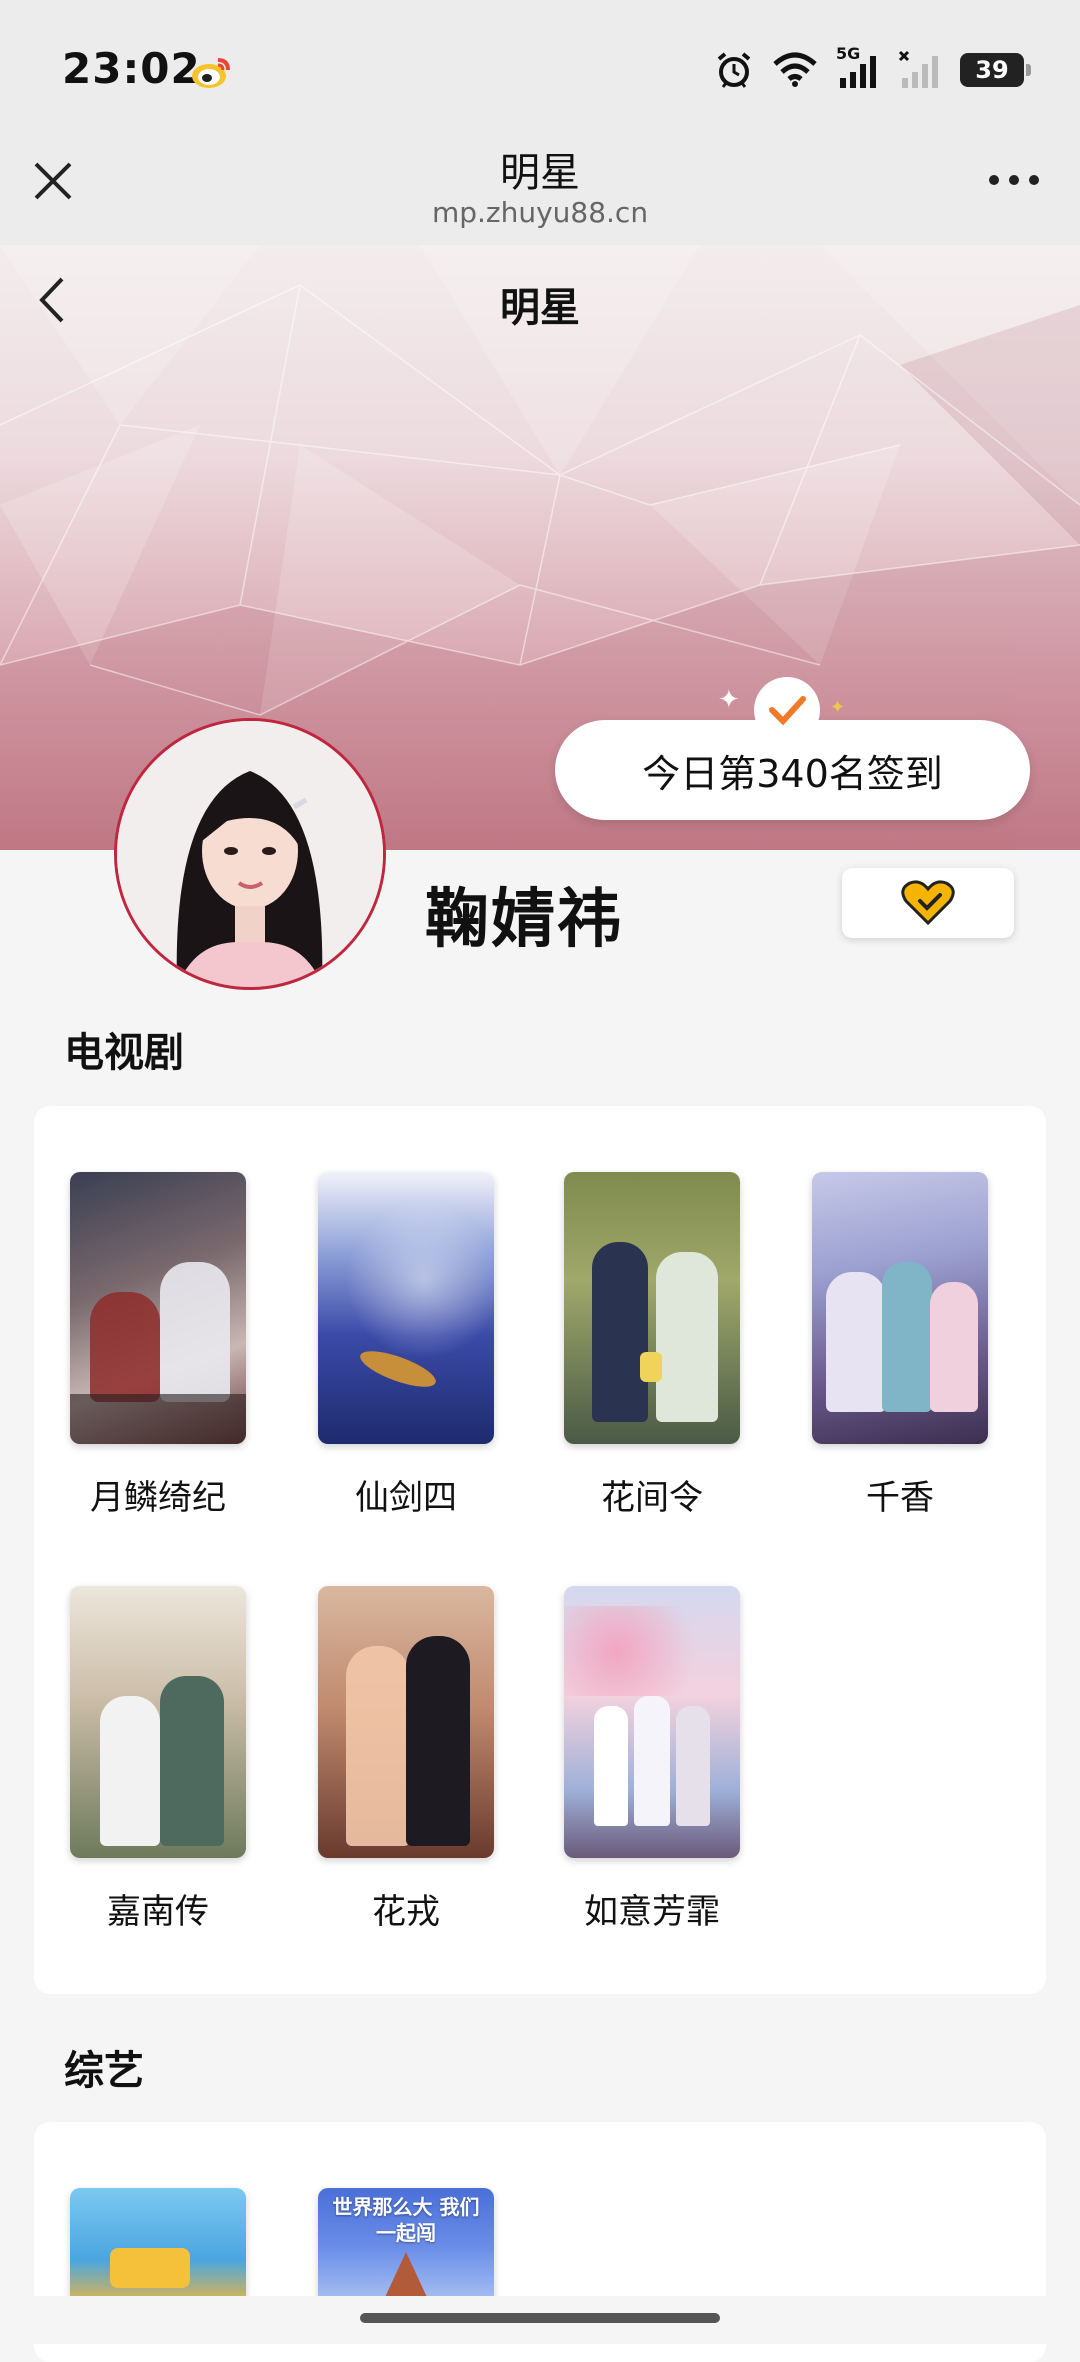  Describe the element at coordinates (734, 70) in the screenshot. I see `alarm-icon` at that location.